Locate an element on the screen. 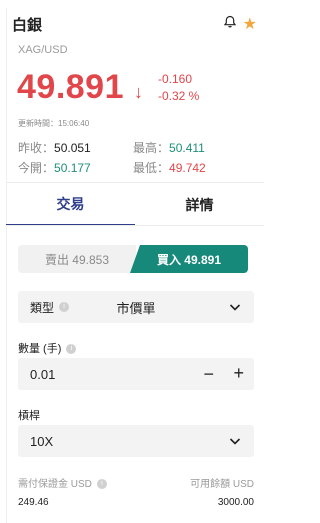 This screenshot has height=523, width=320. order-type-value: 市價單 is located at coordinates (136, 308).